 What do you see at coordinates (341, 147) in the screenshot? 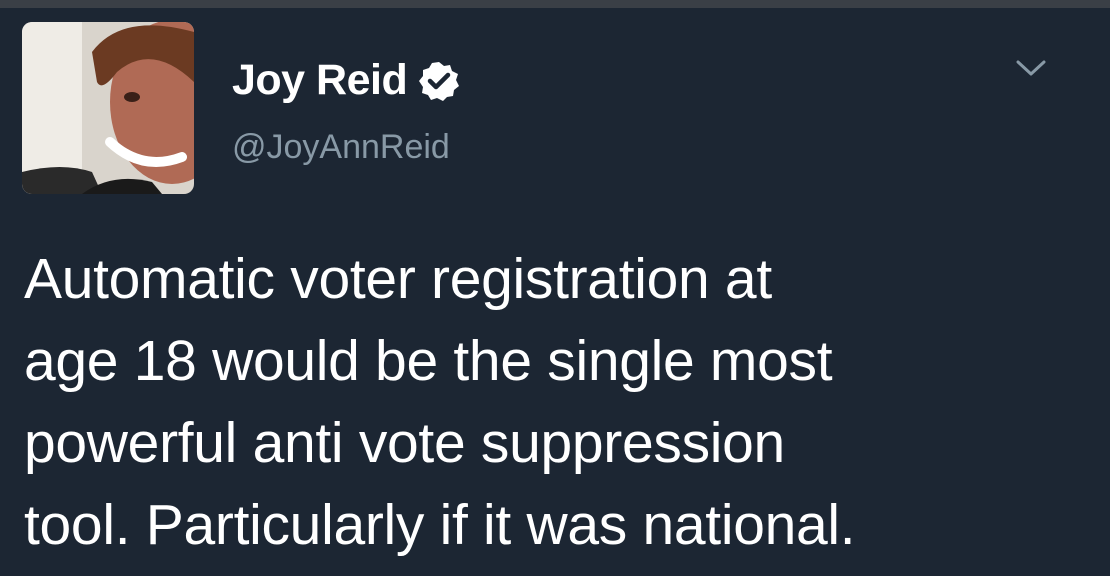
I see `user-handle: @JoyAnnReid` at bounding box center [341, 147].